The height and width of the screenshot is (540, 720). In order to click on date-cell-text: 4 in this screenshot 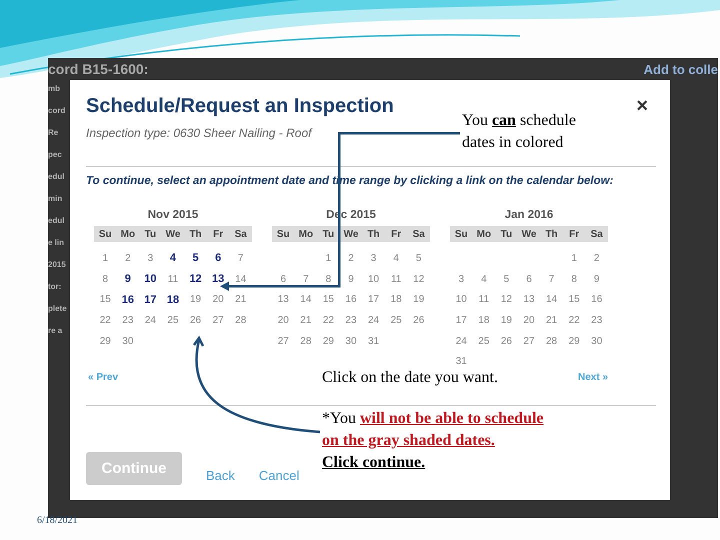, I will do `click(396, 258)`.